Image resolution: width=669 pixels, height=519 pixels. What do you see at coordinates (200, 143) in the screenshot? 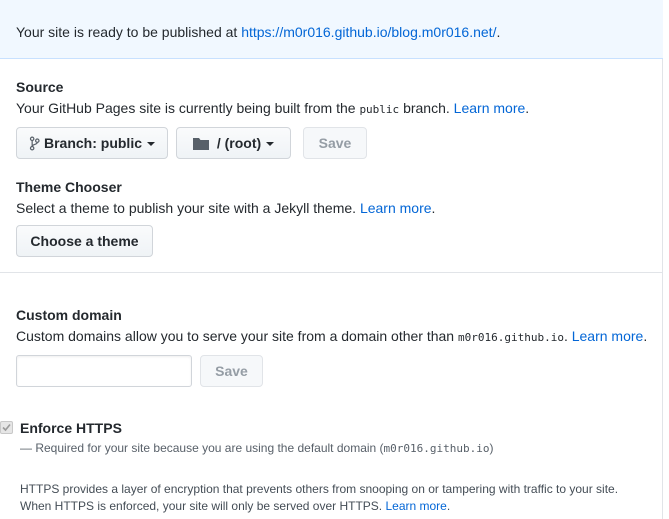
I see `folder-icon` at bounding box center [200, 143].